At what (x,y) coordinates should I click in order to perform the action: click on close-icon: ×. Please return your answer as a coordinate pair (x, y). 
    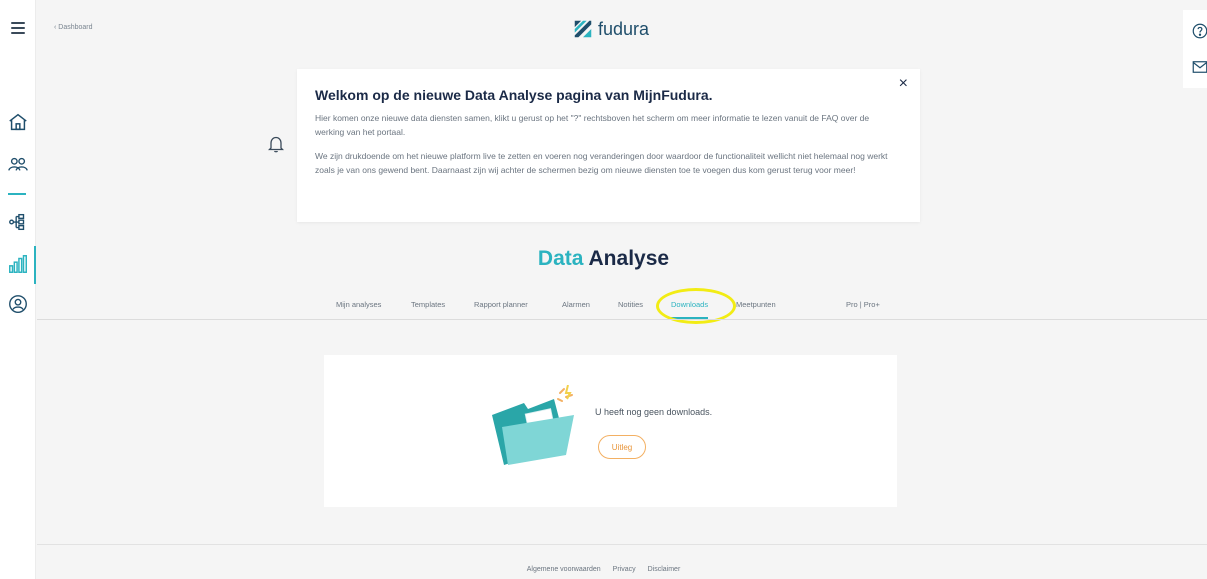
    Looking at the image, I should click on (903, 84).